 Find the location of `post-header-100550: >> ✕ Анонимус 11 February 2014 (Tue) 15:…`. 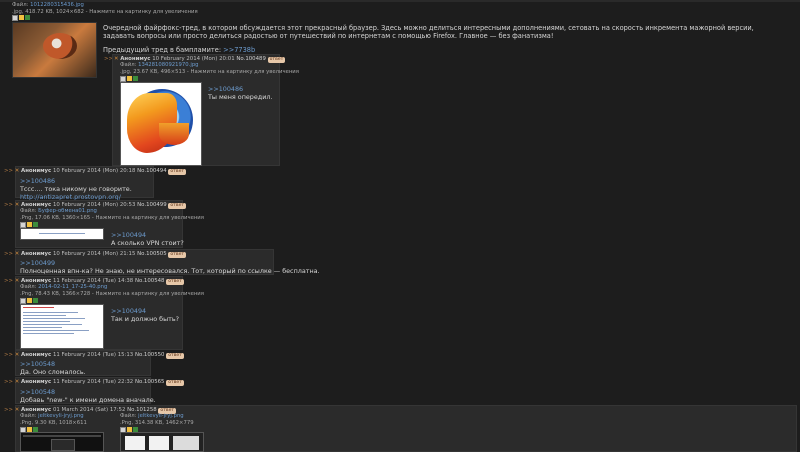

post-header-100550: >> ✕ Анонимус 11 February 2014 (Tue) 15:… is located at coordinates (94, 355).